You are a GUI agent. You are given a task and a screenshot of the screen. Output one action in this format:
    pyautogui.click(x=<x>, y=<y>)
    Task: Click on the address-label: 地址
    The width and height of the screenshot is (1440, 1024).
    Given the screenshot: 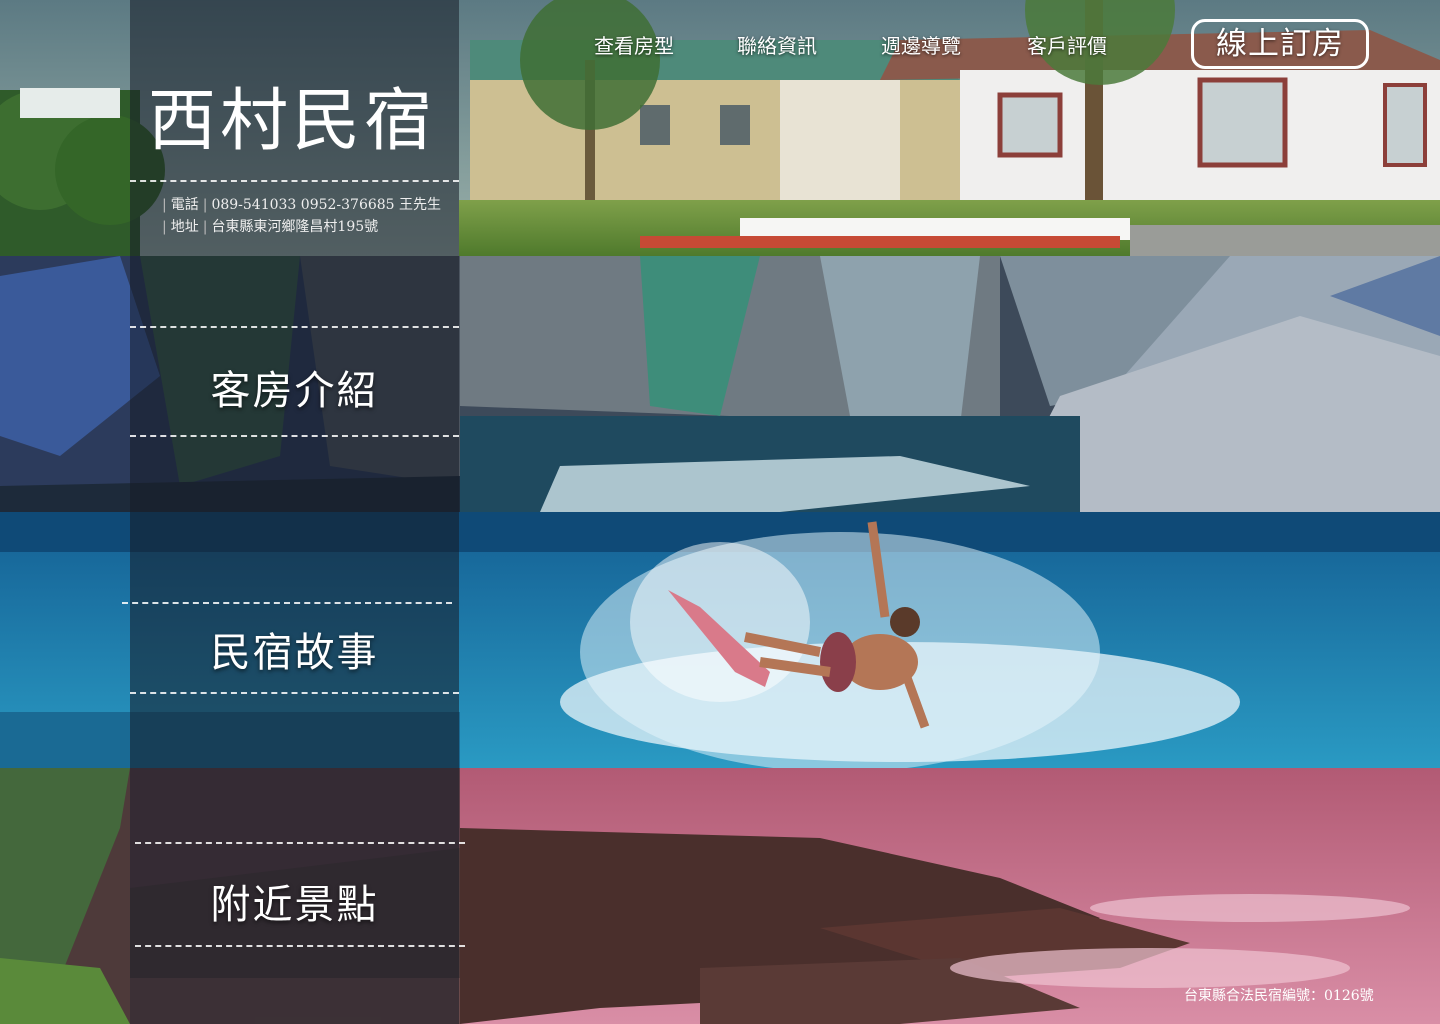 What is the action you would take?
    pyautogui.click(x=184, y=227)
    